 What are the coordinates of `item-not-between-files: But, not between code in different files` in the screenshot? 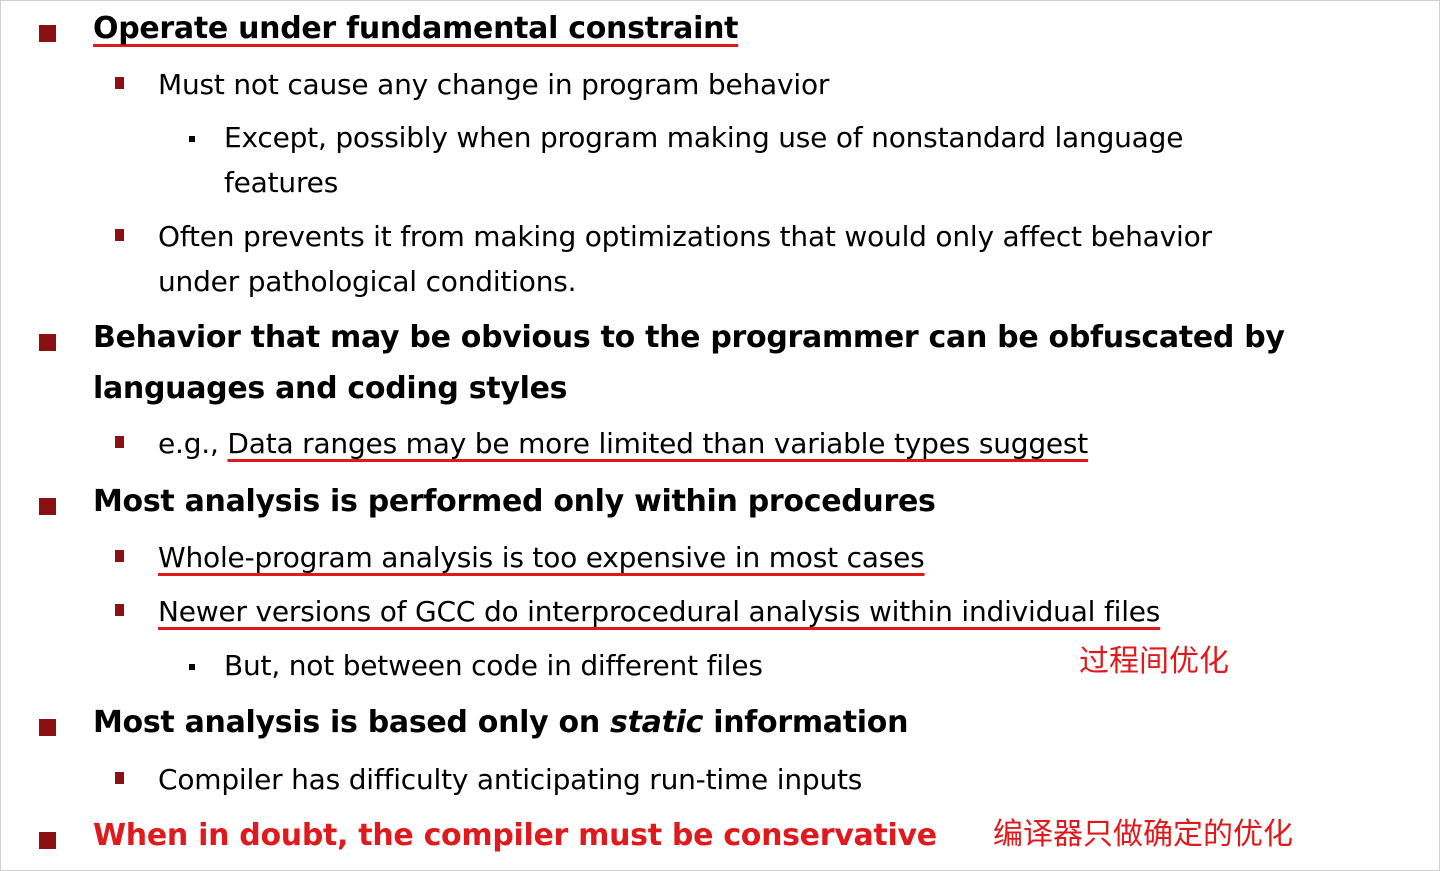 It's located at (493, 665).